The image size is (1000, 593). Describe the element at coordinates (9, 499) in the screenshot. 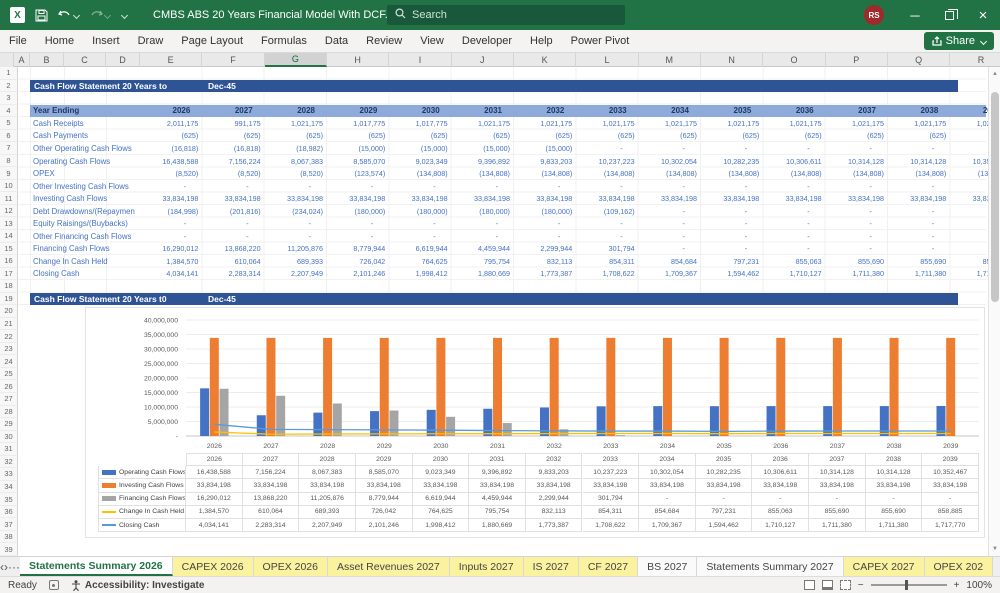

I see `row-header-35: 35` at that location.